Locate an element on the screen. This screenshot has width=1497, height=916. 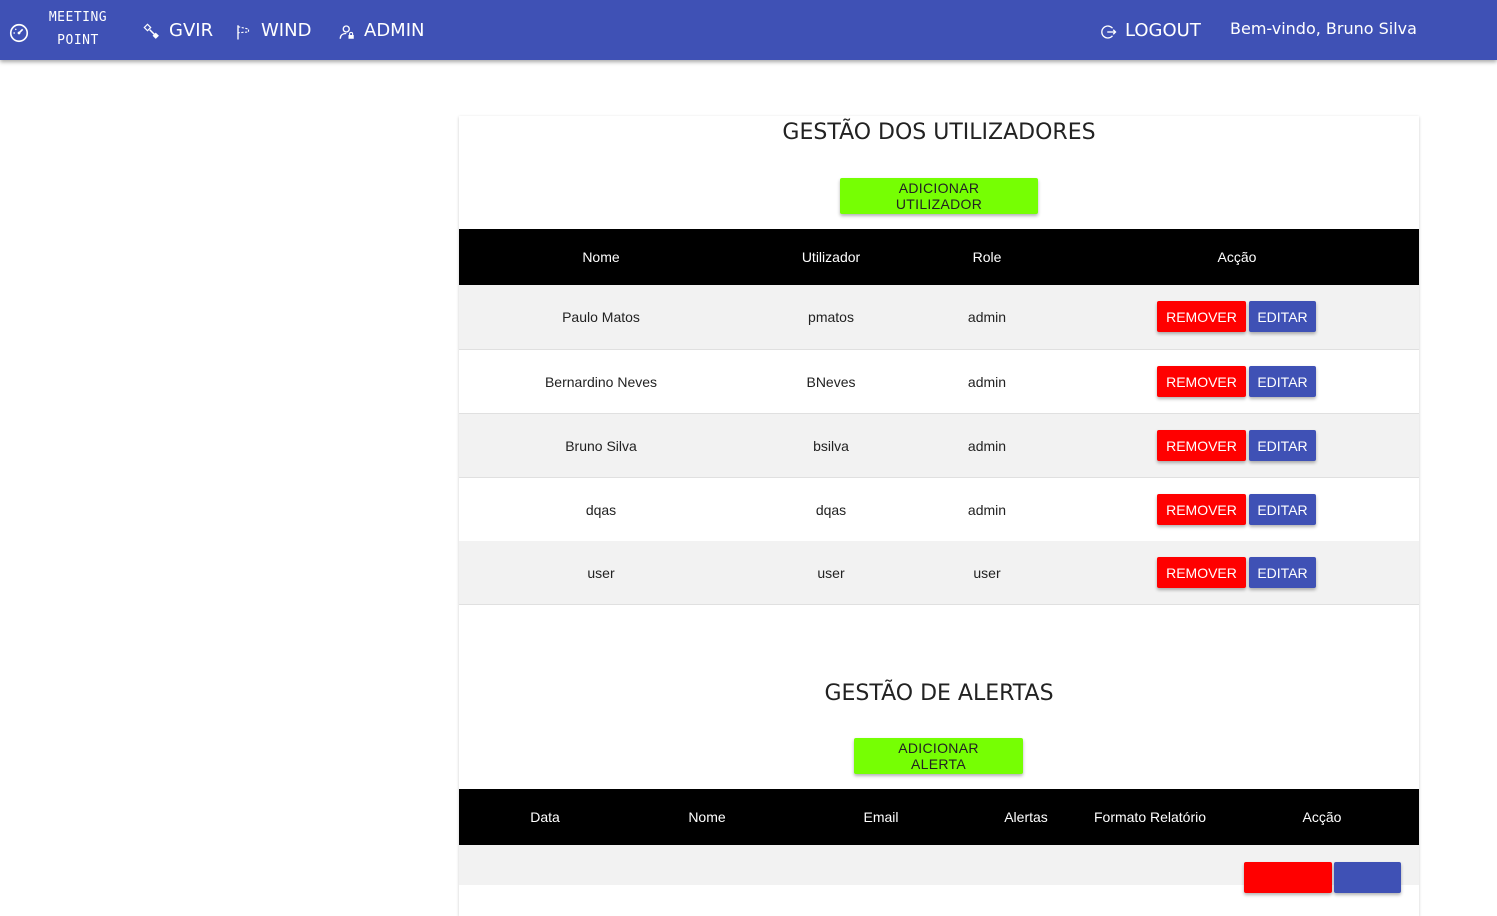
logout-icon is located at coordinates (1109, 31).